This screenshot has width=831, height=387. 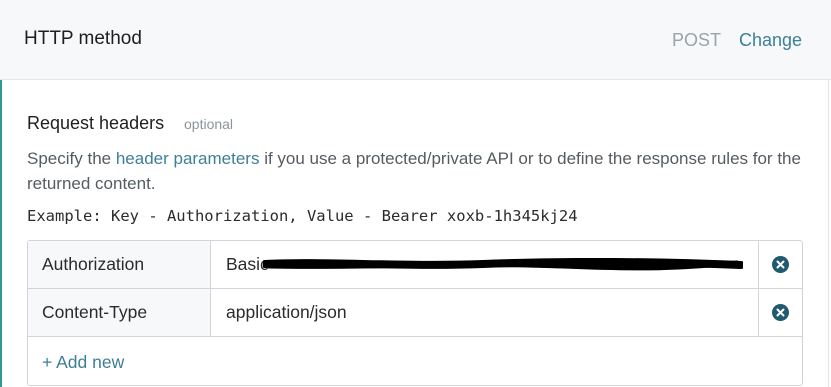 I want to click on add-new-header-button: + Add new, so click(x=83, y=362).